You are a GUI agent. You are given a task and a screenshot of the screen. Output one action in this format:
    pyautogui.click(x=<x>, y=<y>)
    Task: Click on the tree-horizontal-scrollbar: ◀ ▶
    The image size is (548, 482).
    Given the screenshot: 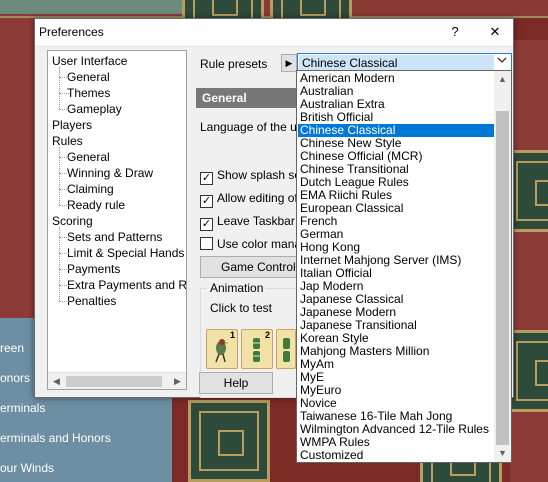 What is the action you would take?
    pyautogui.click(x=117, y=380)
    